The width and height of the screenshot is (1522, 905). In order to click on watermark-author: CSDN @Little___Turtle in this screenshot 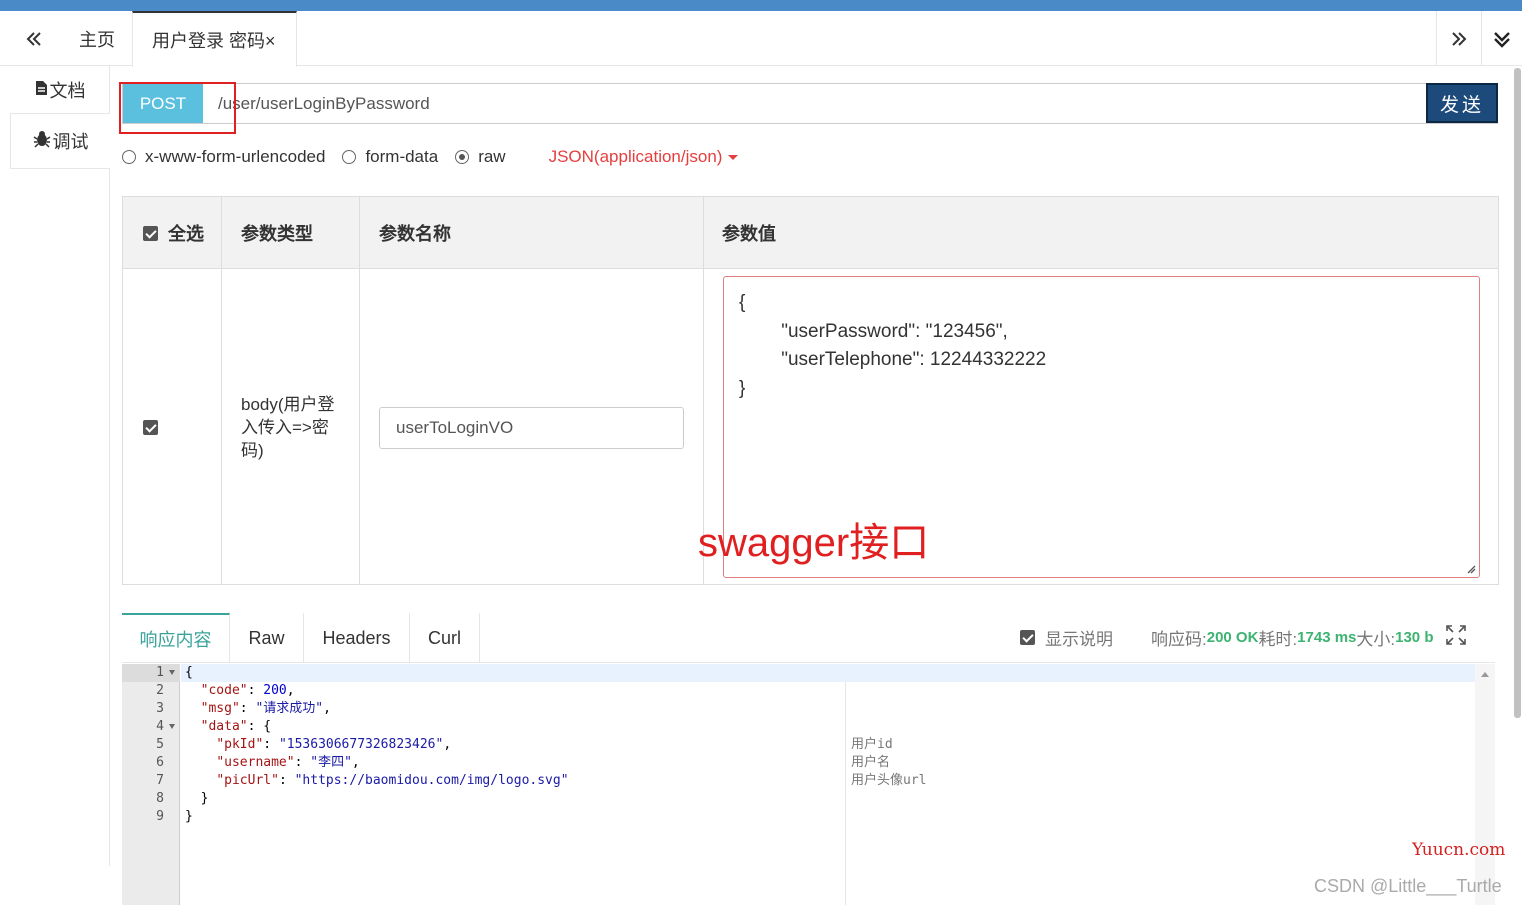, I will do `click(1408, 886)`.